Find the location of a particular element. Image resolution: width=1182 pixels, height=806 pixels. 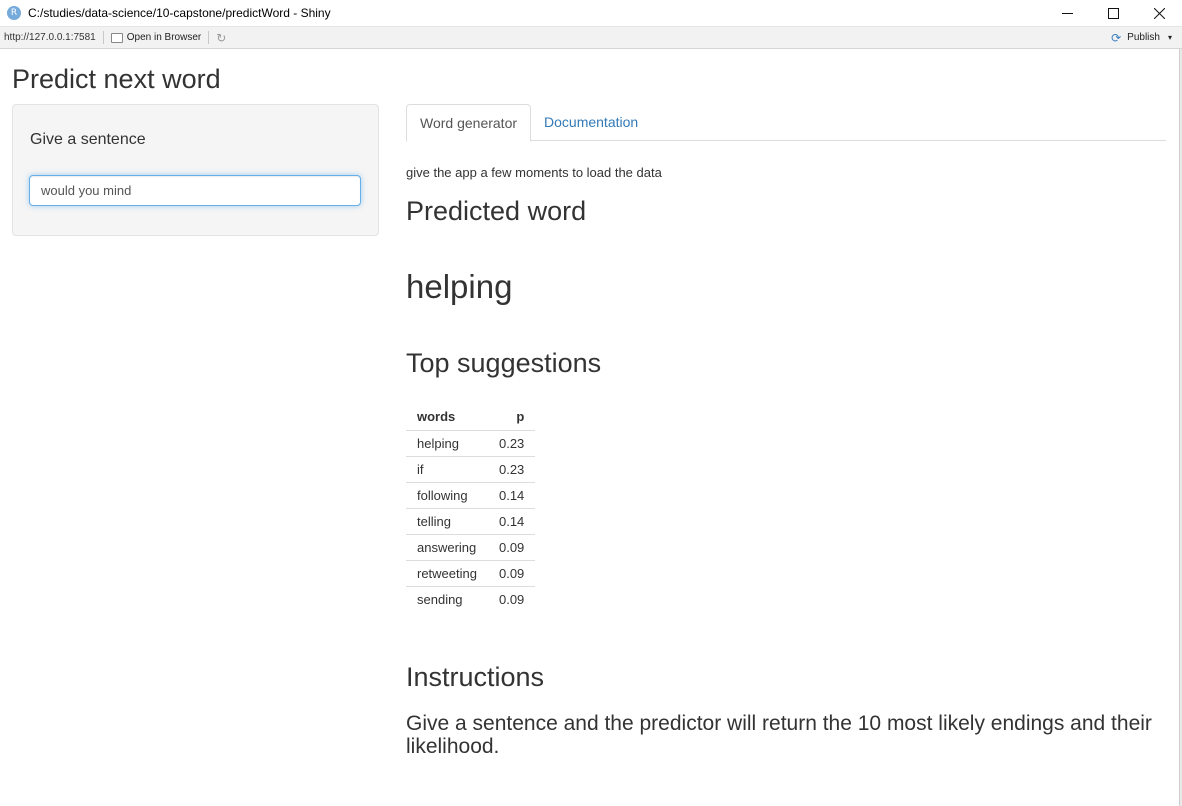

page-title: Predict next word is located at coordinates (116, 79).